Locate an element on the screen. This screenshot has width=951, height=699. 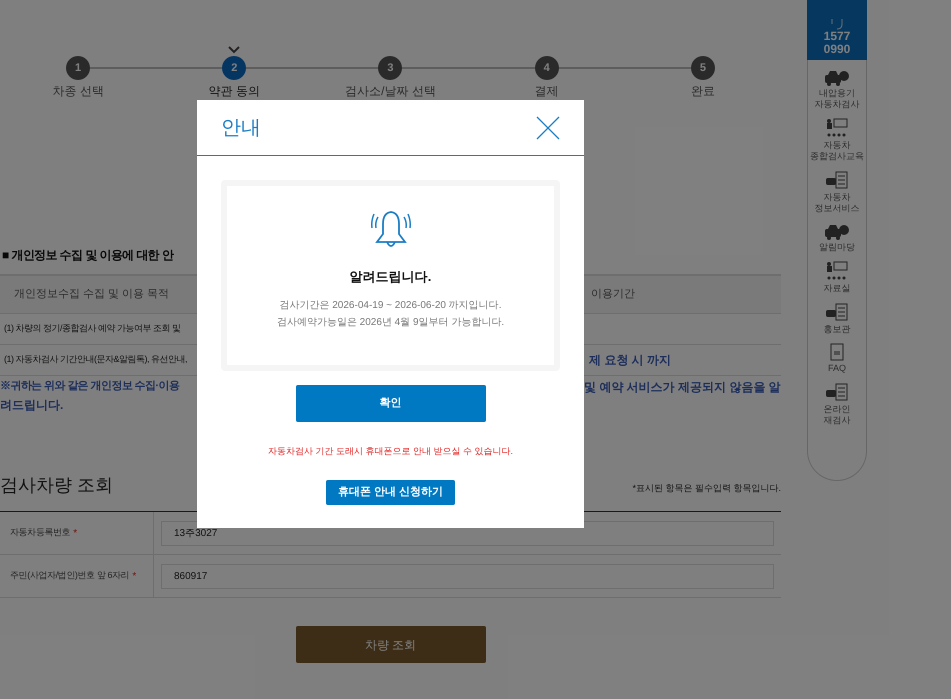
step-label: 약관 동의 is located at coordinates (234, 91).